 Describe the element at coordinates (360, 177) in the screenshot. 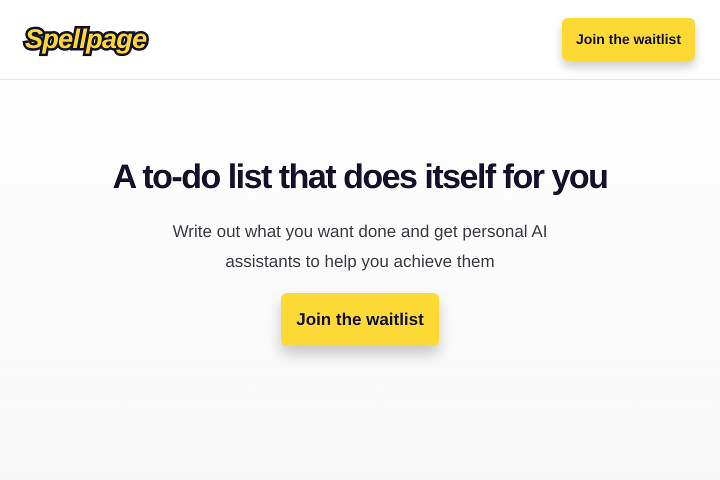

I see `hero-title: A to-do list that does itself for you` at that location.